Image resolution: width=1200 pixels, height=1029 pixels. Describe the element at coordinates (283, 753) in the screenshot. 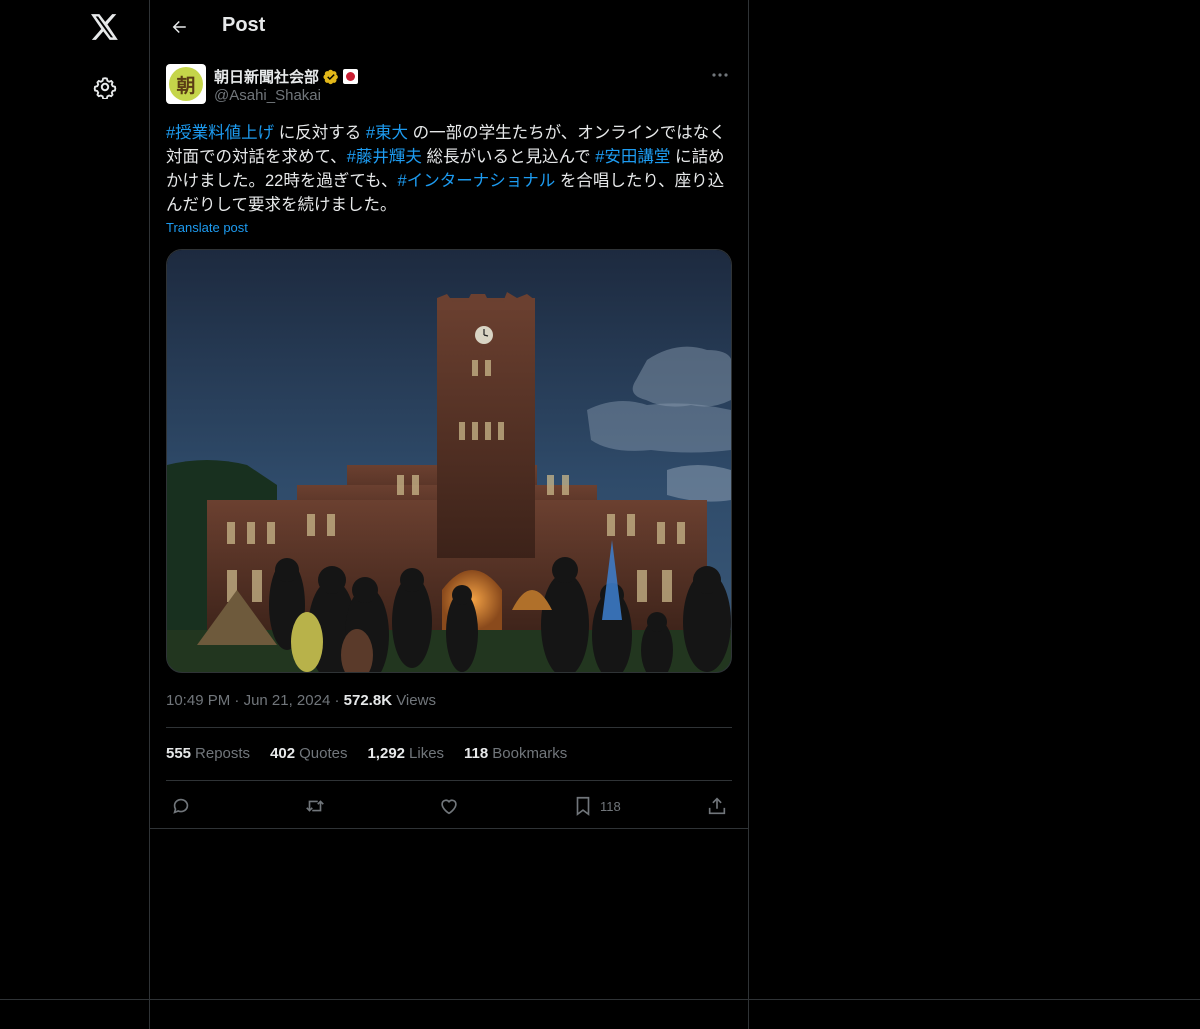

I see `quotes-count: 402` at that location.